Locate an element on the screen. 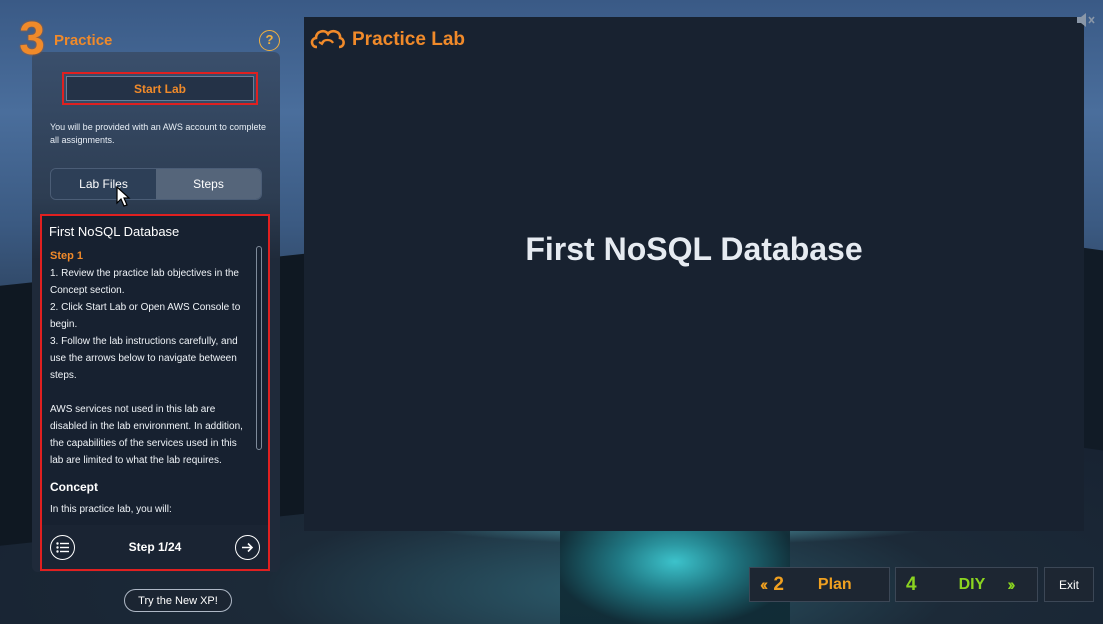 This screenshot has height=624, width=1103. step-navigation: Step 1/24 is located at coordinates (155, 547).